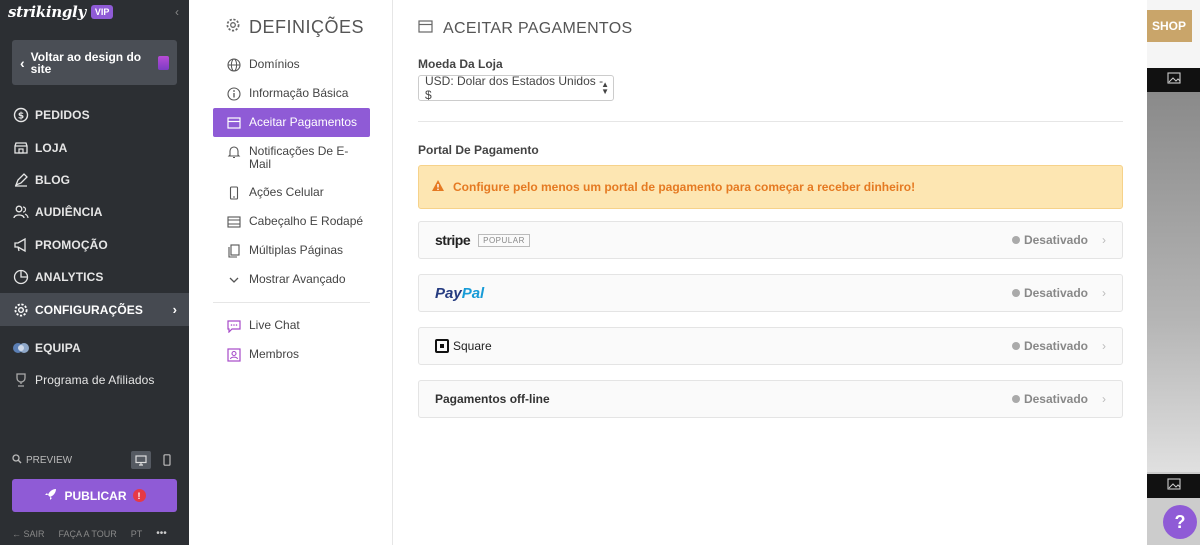  I want to click on preview-row: PREVIEW, so click(94, 460).